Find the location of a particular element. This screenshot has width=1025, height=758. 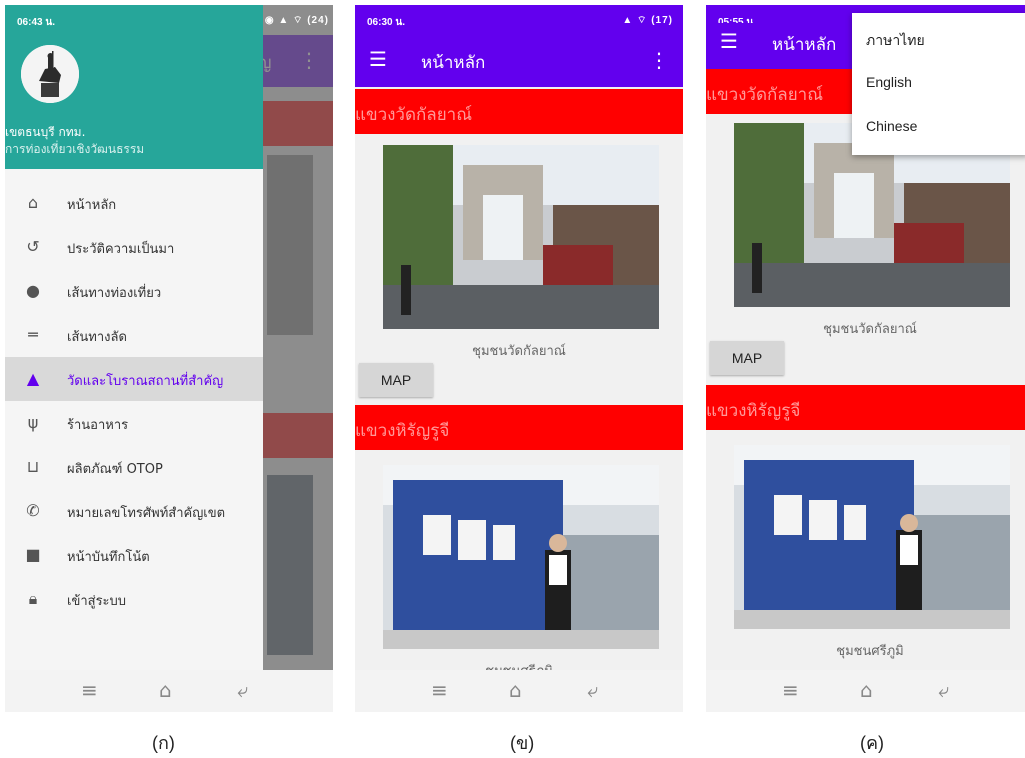

menu-item-label: หน้าหลัก is located at coordinates (92, 205).